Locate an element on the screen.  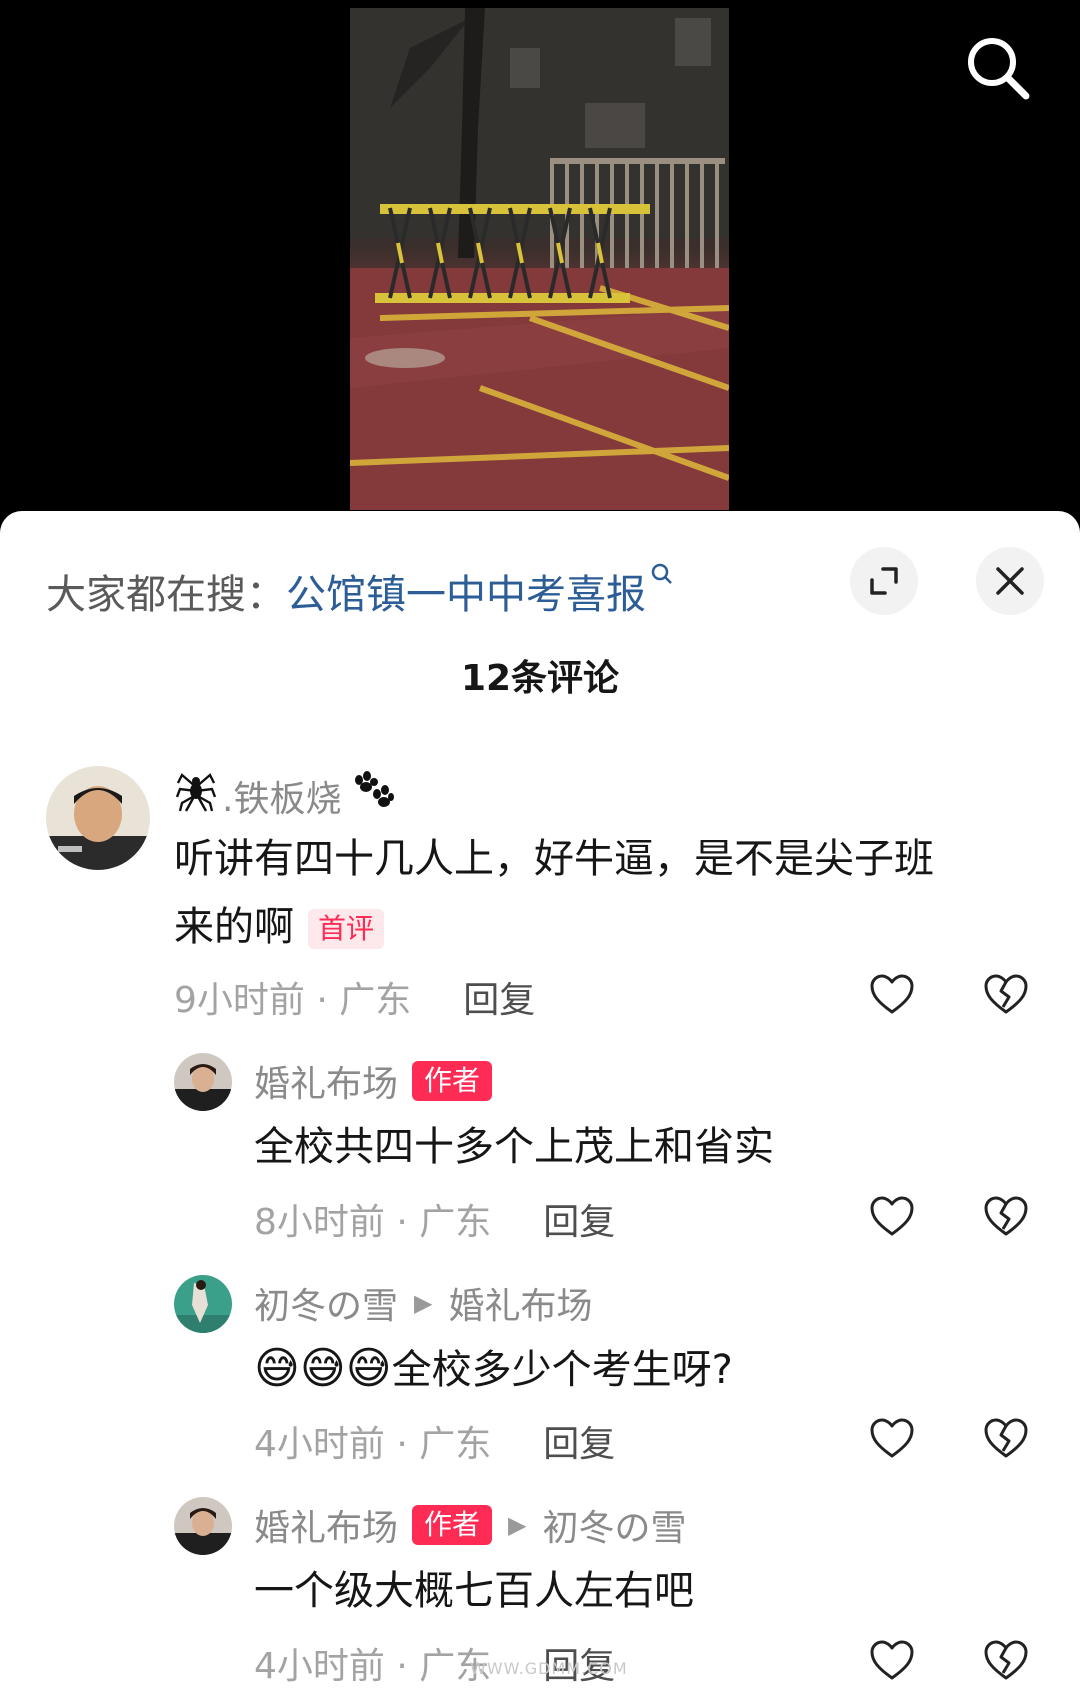
expand-icon is located at coordinates (884, 581).